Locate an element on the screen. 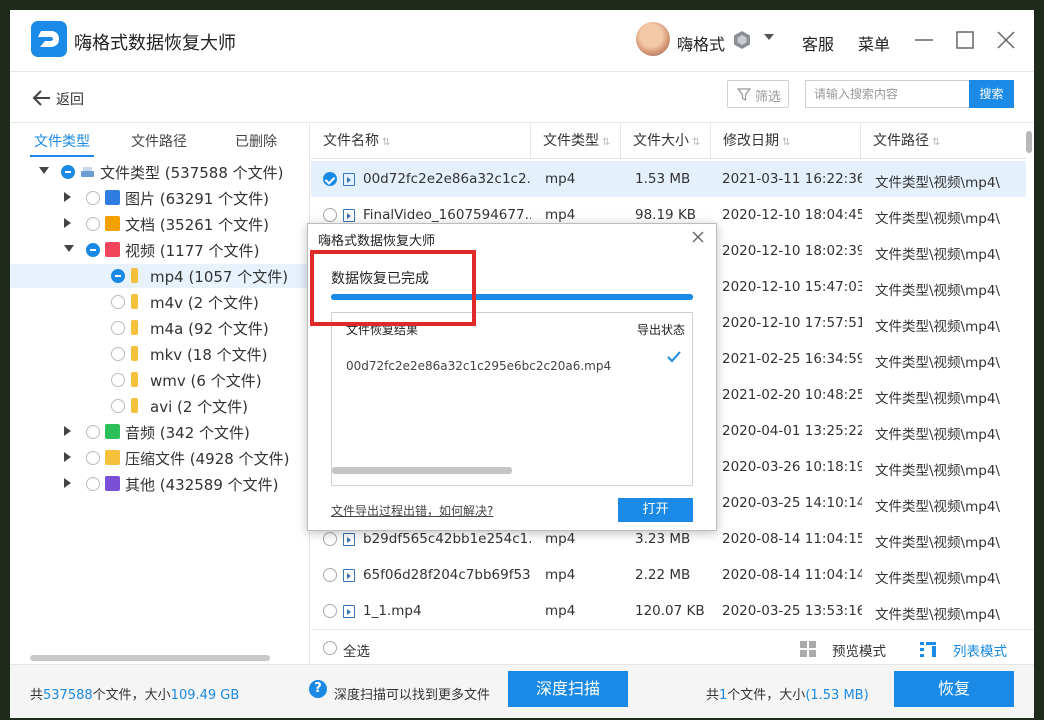 The width and height of the screenshot is (1044, 720). avatar is located at coordinates (653, 39).